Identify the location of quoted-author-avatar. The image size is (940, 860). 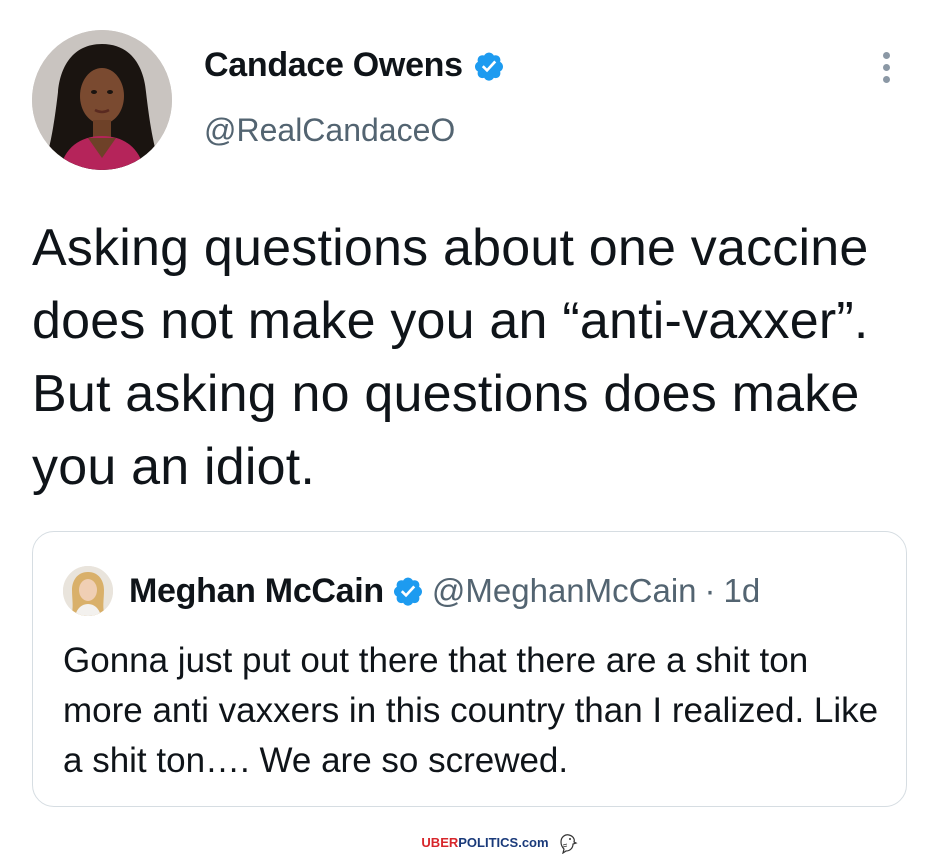
(88, 591).